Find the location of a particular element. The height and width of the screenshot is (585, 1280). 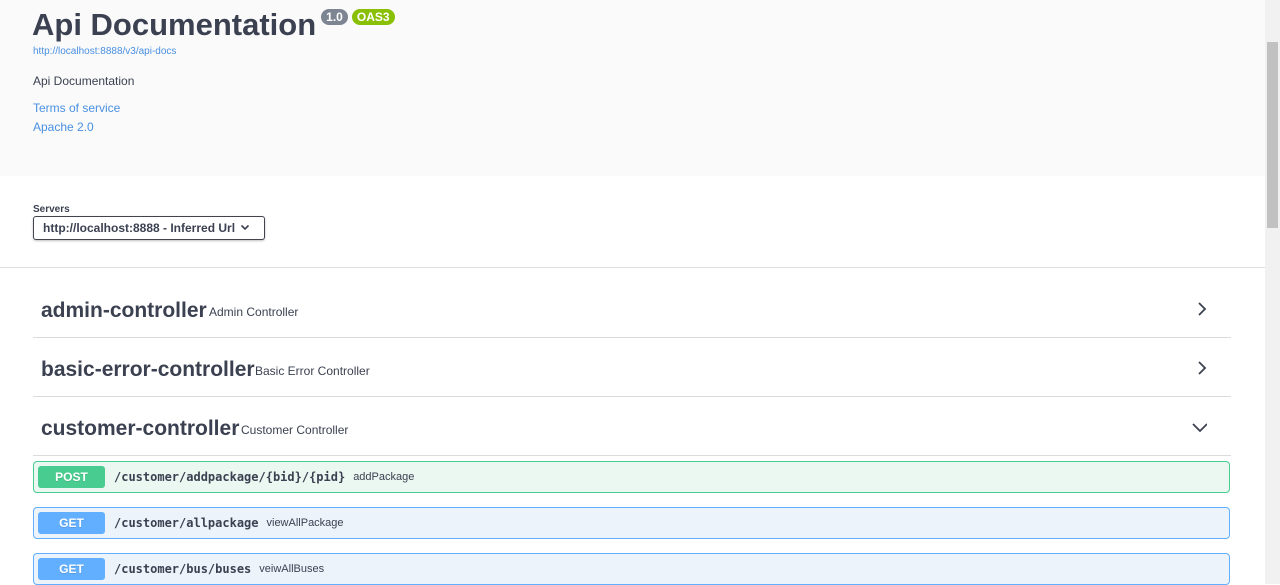

tag-name: customer-controller is located at coordinates (140, 428).